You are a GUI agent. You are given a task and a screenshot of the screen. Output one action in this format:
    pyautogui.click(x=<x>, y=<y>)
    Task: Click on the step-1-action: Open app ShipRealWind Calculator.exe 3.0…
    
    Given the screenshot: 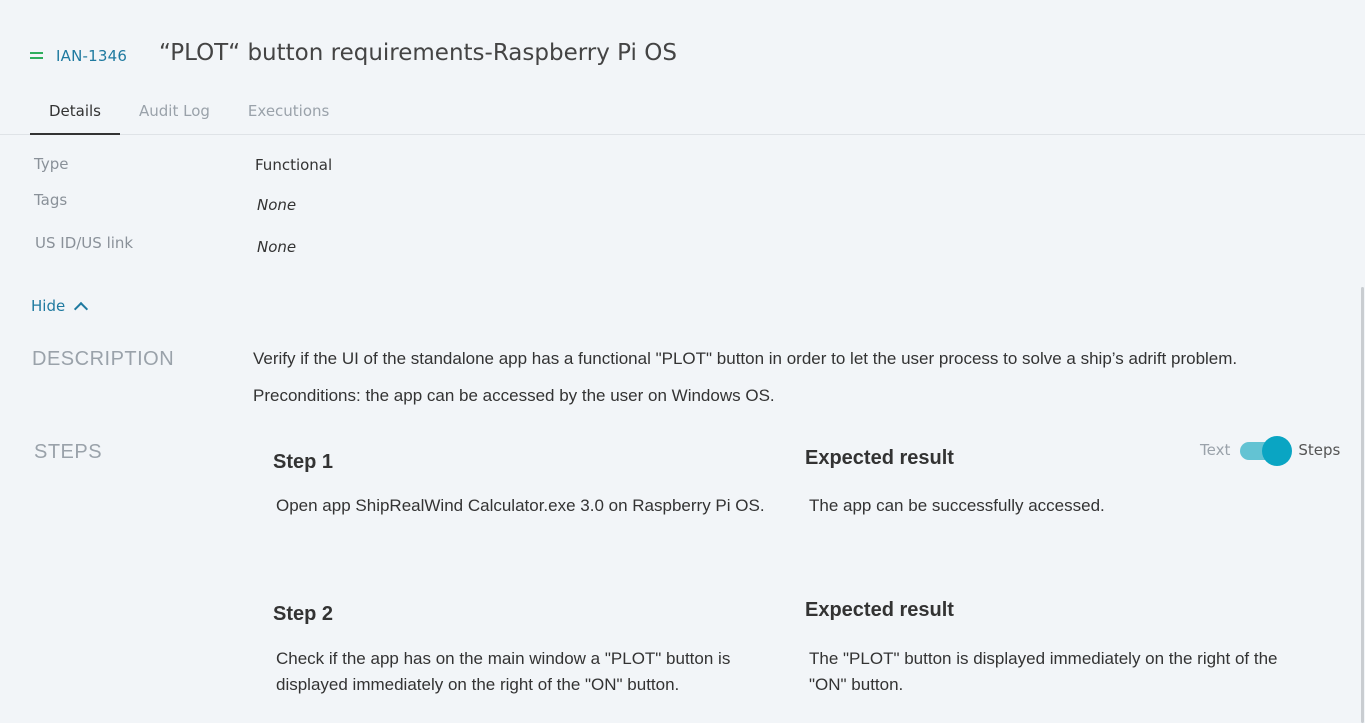 What is the action you would take?
    pyautogui.click(x=520, y=505)
    